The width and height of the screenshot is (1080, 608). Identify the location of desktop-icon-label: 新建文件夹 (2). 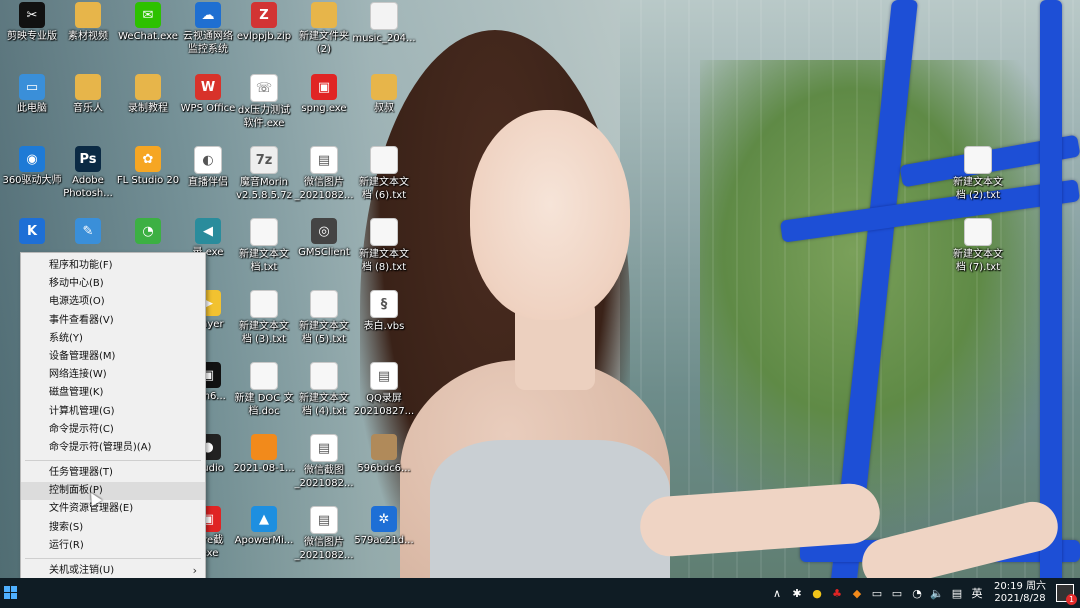
(324, 43).